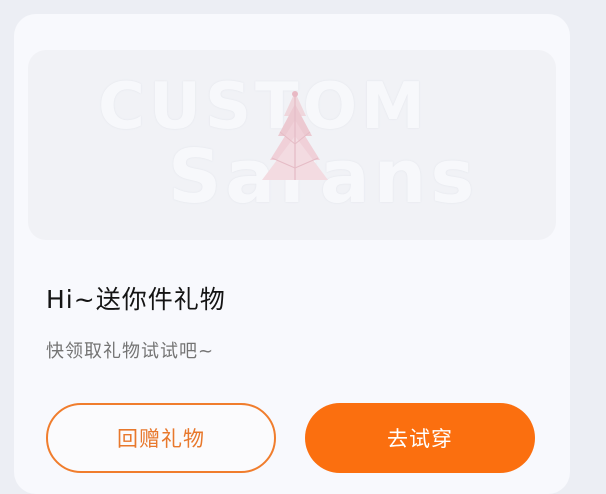  I want to click on gift-title: Hi~送你件礼物, so click(136, 299).